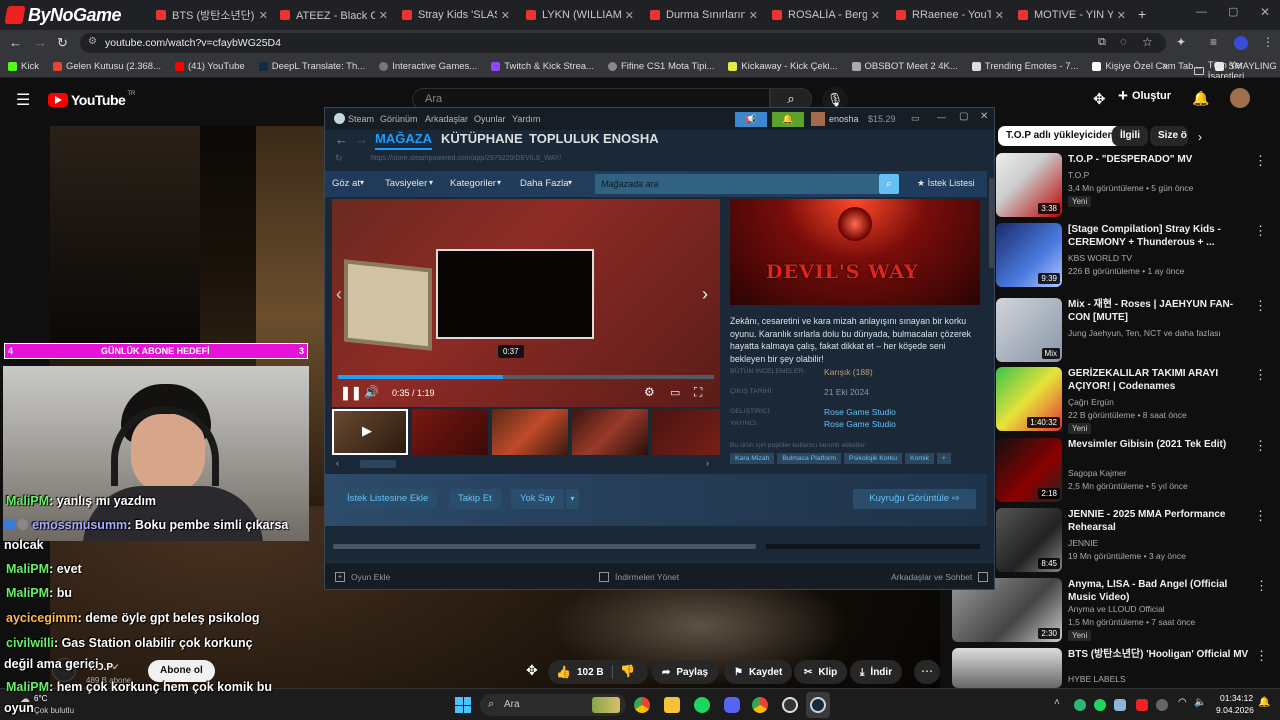  I want to click on like-button: 👍 102 B, so click(580, 672).